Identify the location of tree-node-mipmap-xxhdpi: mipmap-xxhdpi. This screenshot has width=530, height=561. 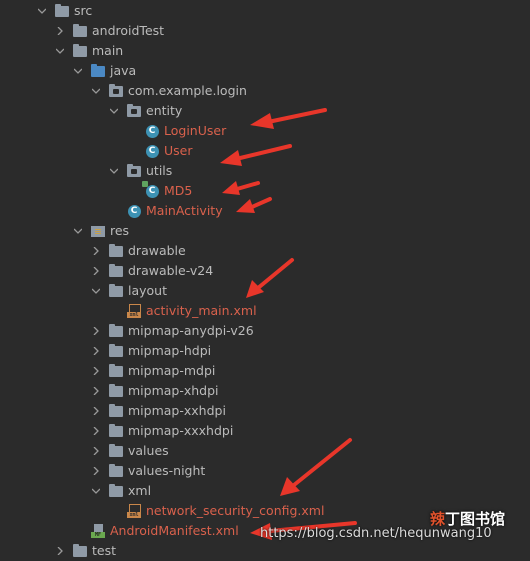
(310, 411).